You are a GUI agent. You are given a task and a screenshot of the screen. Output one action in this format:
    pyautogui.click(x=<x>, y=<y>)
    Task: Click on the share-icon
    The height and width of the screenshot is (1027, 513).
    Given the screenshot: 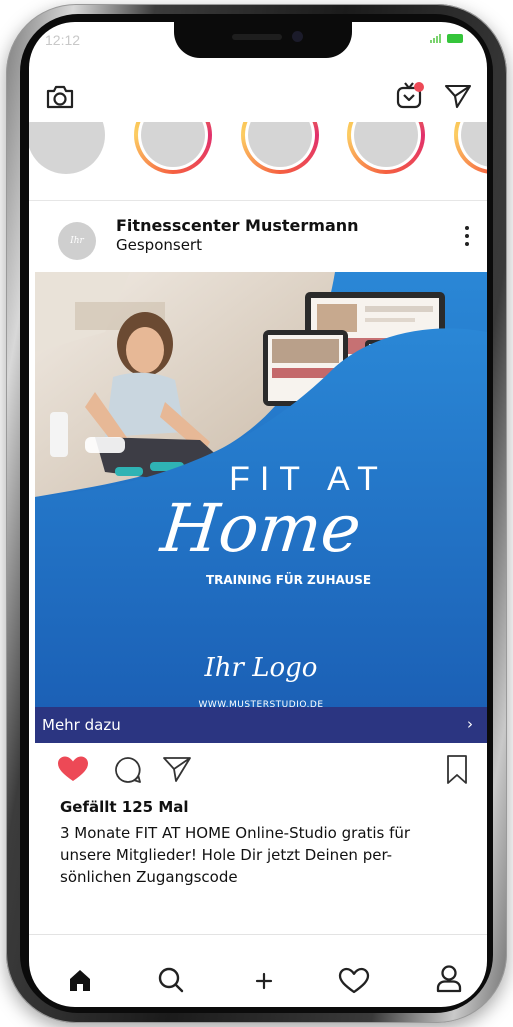 What is the action you would take?
    pyautogui.click(x=177, y=769)
    